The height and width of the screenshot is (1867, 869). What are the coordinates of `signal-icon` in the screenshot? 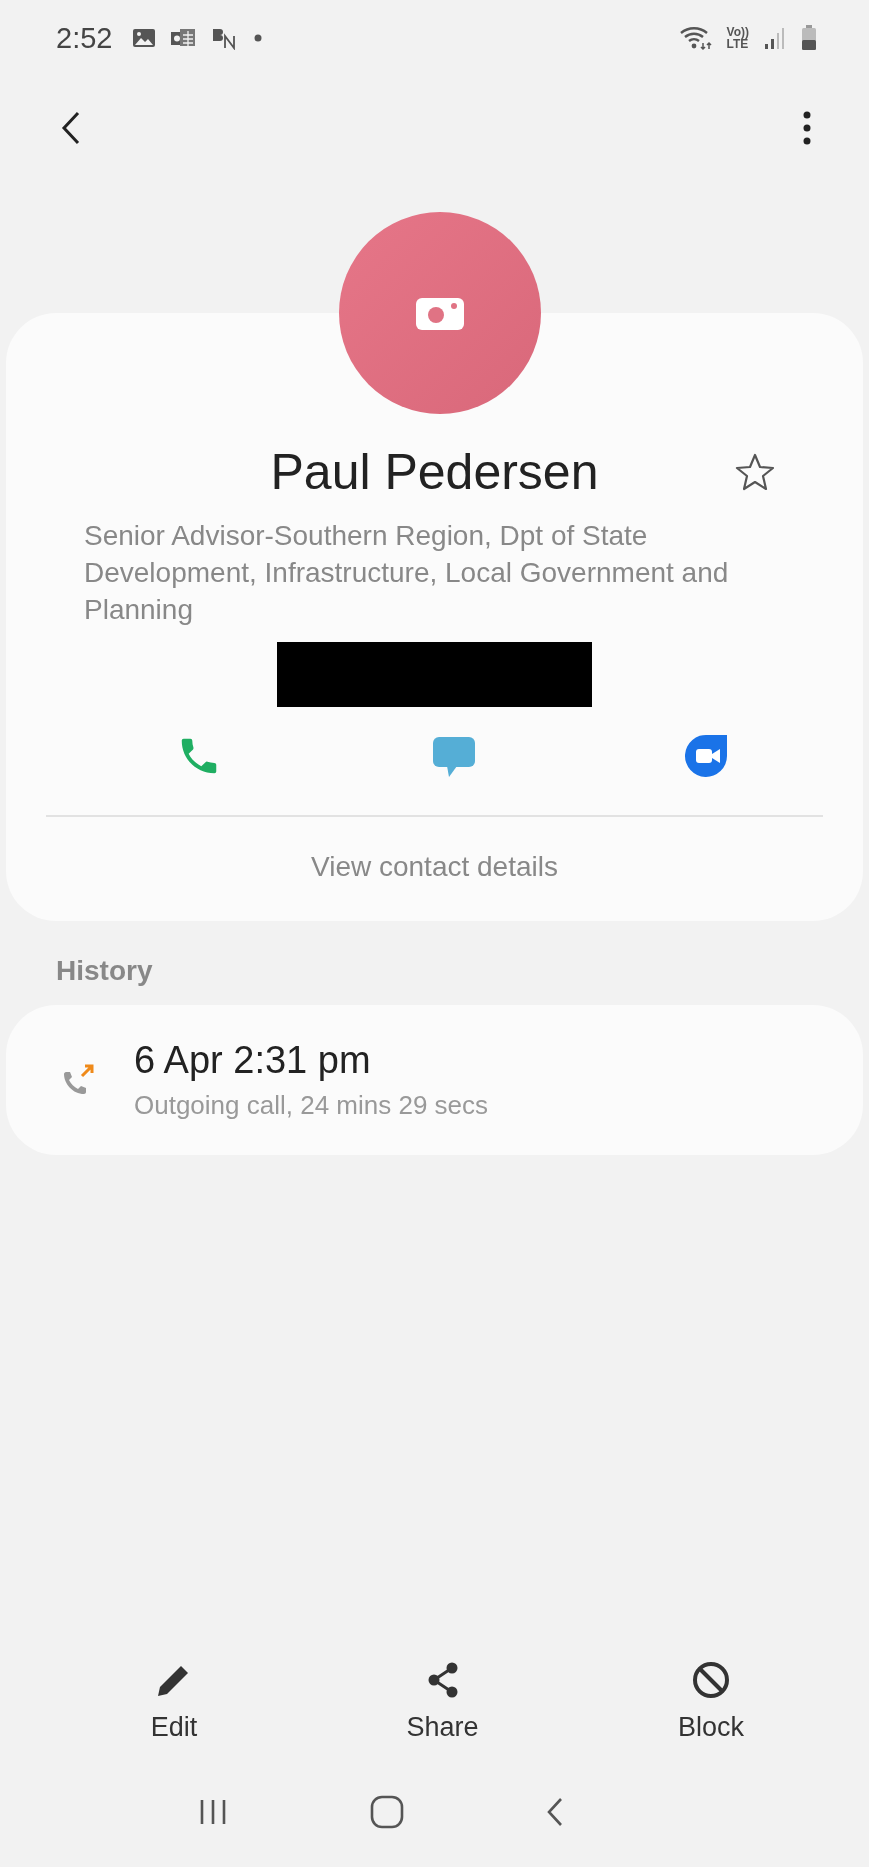 It's located at (775, 38).